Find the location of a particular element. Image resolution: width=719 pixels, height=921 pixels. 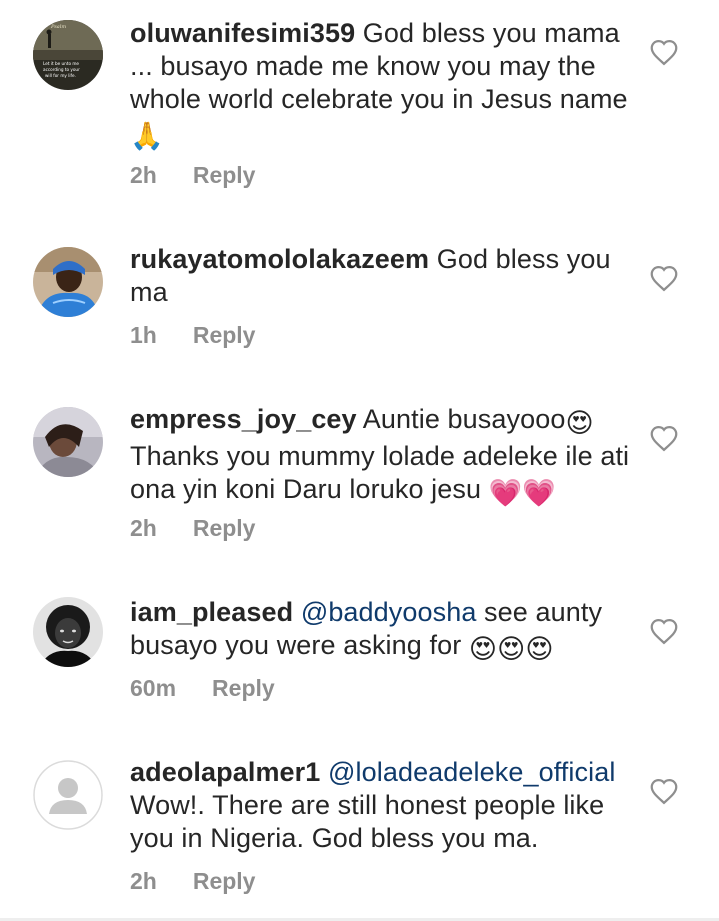

comment-username: adeolapalmer1 is located at coordinates (225, 772).